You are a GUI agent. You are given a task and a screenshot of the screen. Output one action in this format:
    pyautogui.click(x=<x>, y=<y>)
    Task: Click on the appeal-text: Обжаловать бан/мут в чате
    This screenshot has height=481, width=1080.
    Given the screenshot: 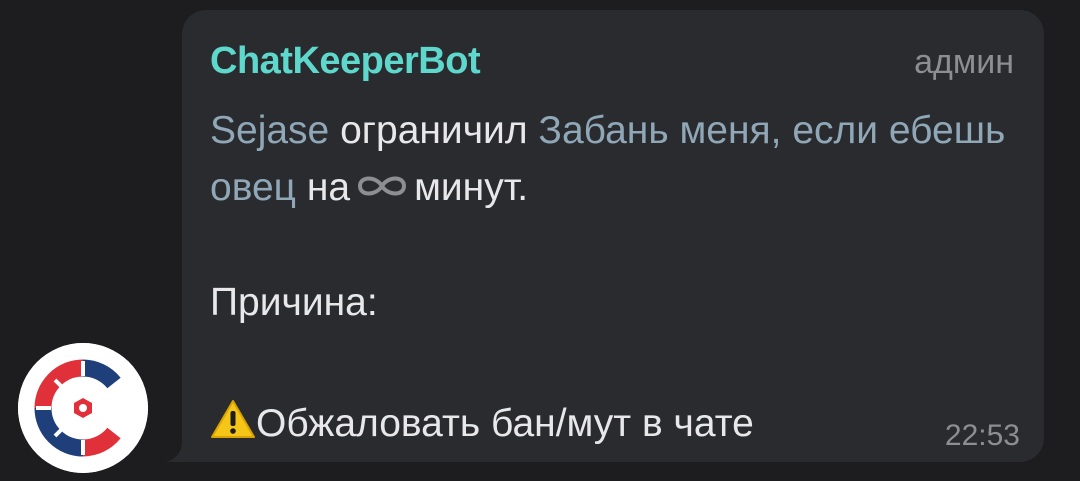 What is the action you would take?
    pyautogui.click(x=505, y=423)
    